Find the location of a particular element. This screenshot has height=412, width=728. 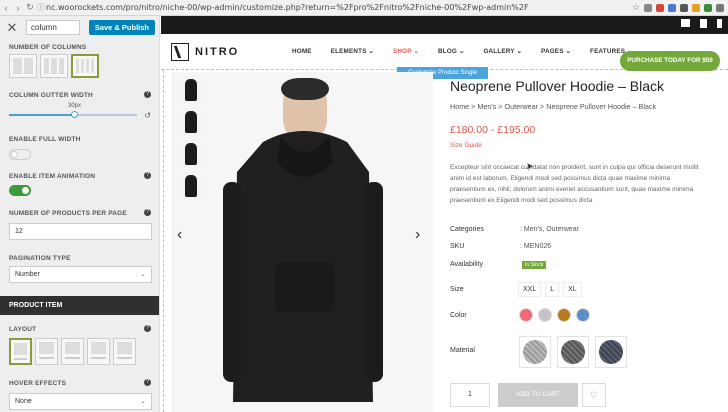

hover-effects-value: None is located at coordinates (23, 401).